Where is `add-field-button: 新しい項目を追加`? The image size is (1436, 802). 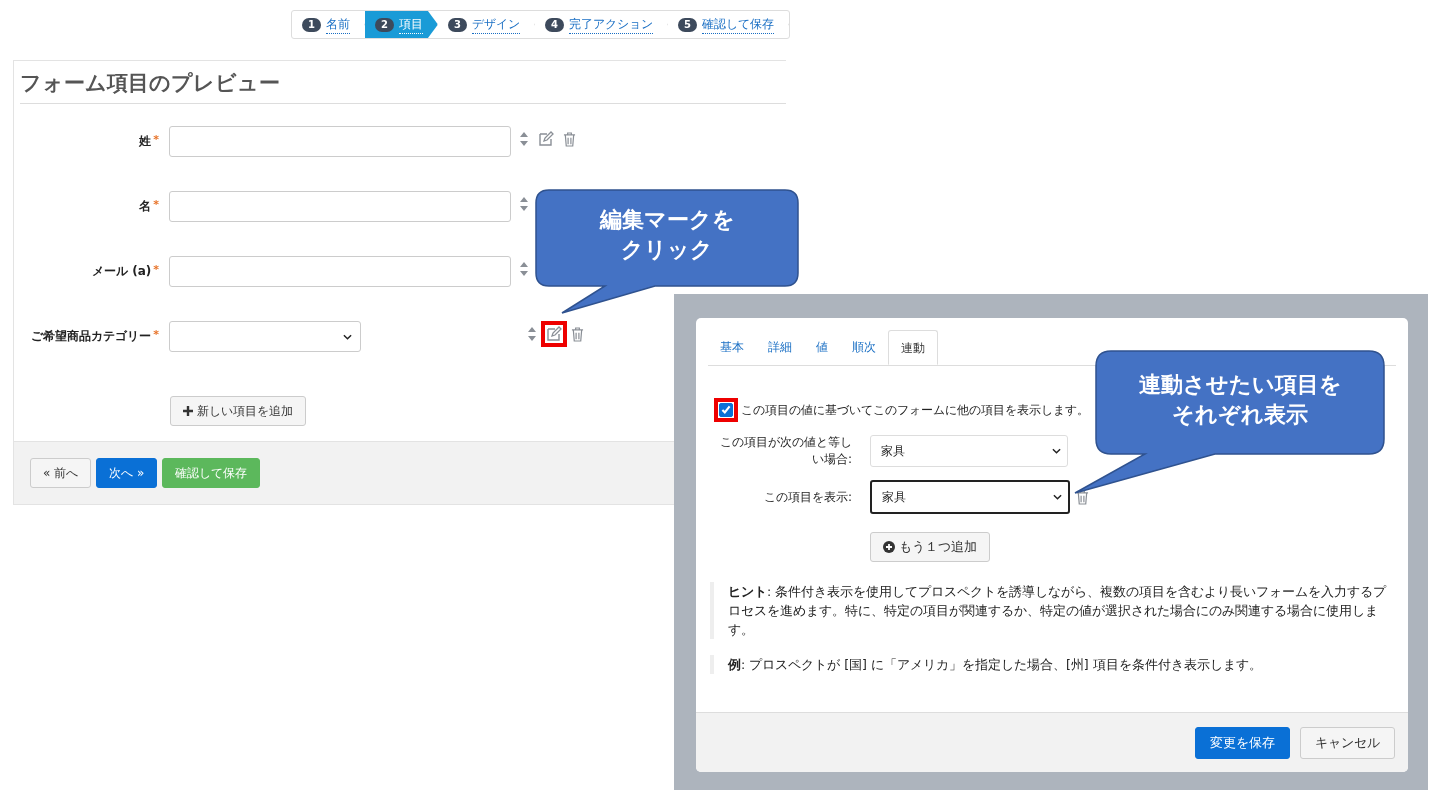
add-field-button: 新しい項目を追加 is located at coordinates (238, 411).